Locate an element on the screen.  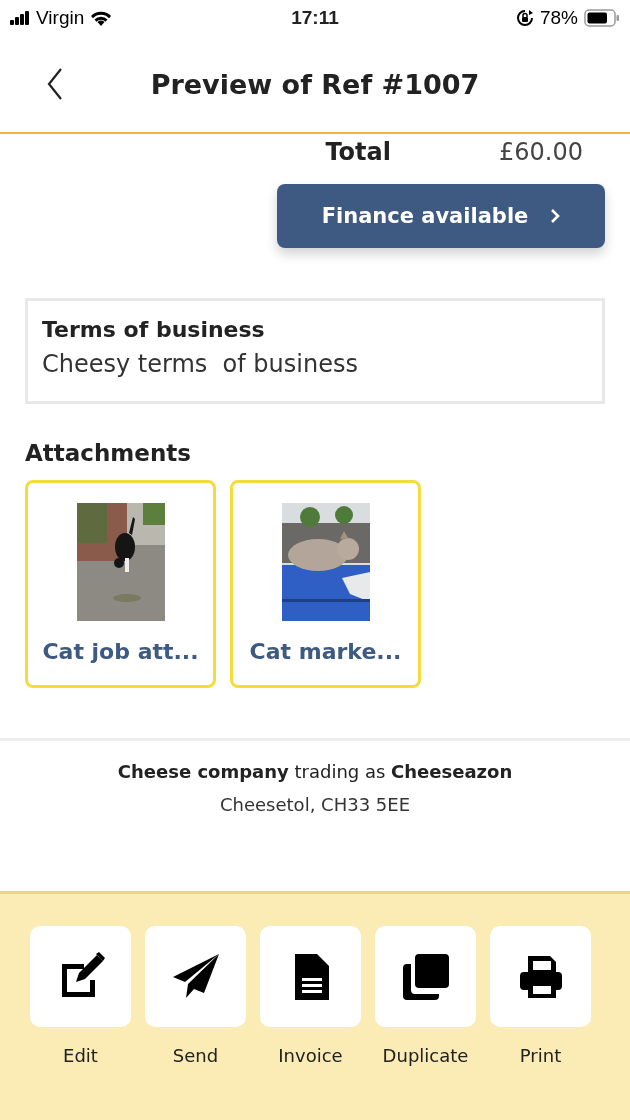
terms-title: Terms of business is located at coordinates (154, 329).